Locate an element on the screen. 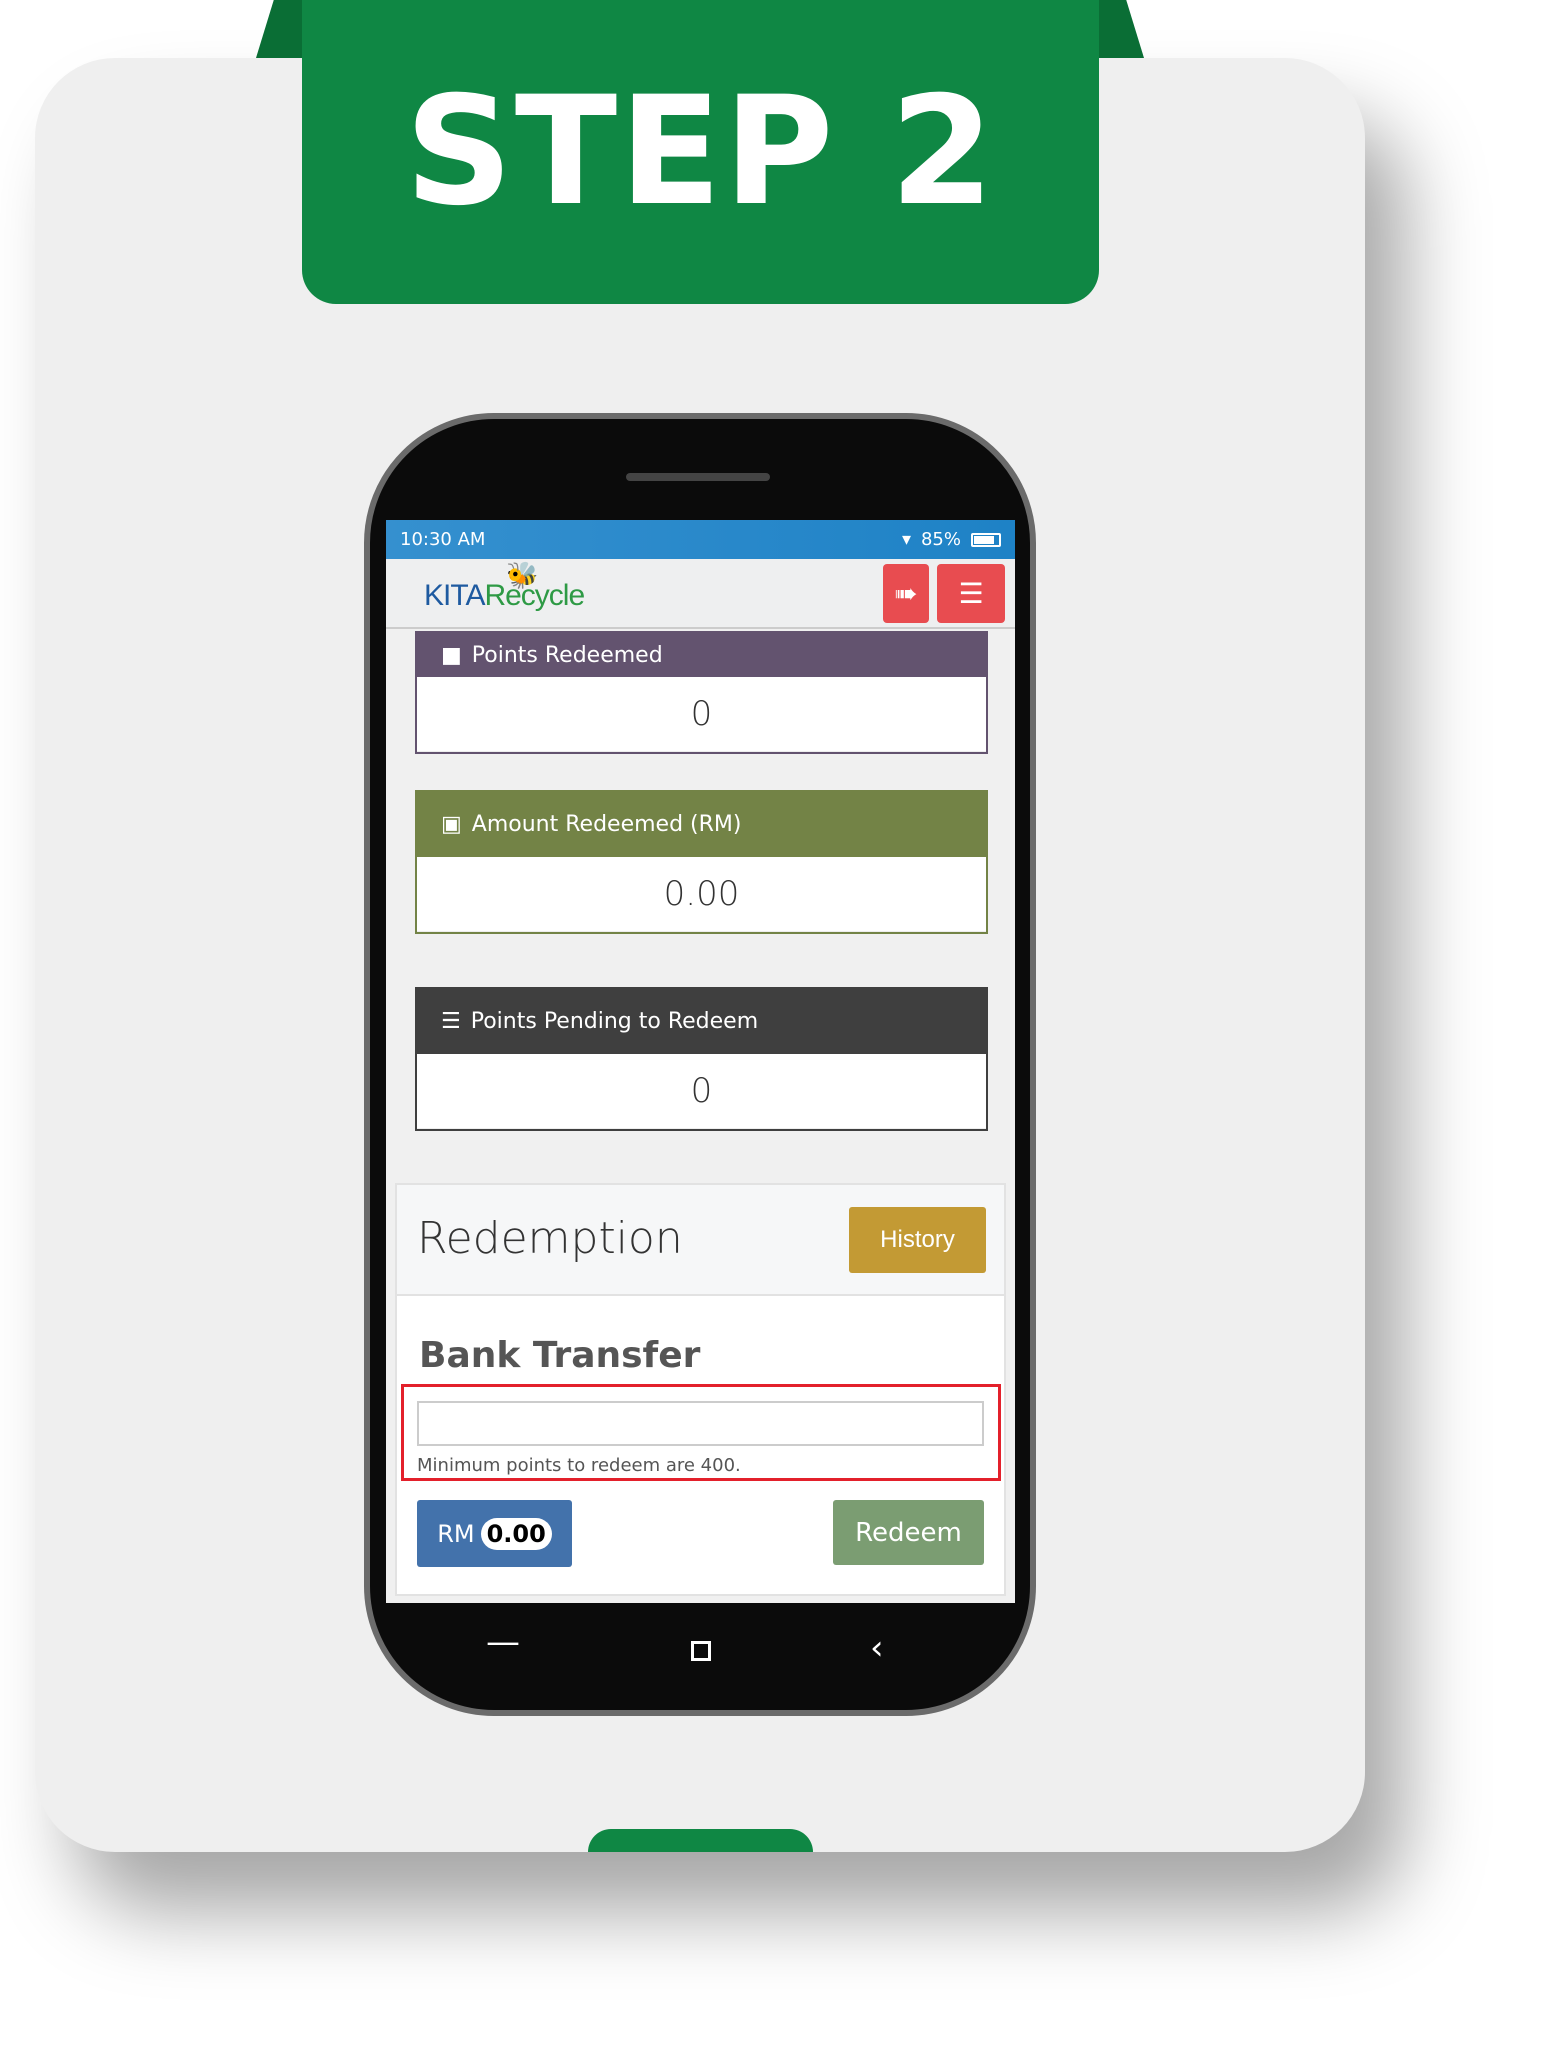 Image resolution: width=1561 pixels, height=2048 pixels. stat-header: ☰ Points Pending to Redeem is located at coordinates (701, 1021).